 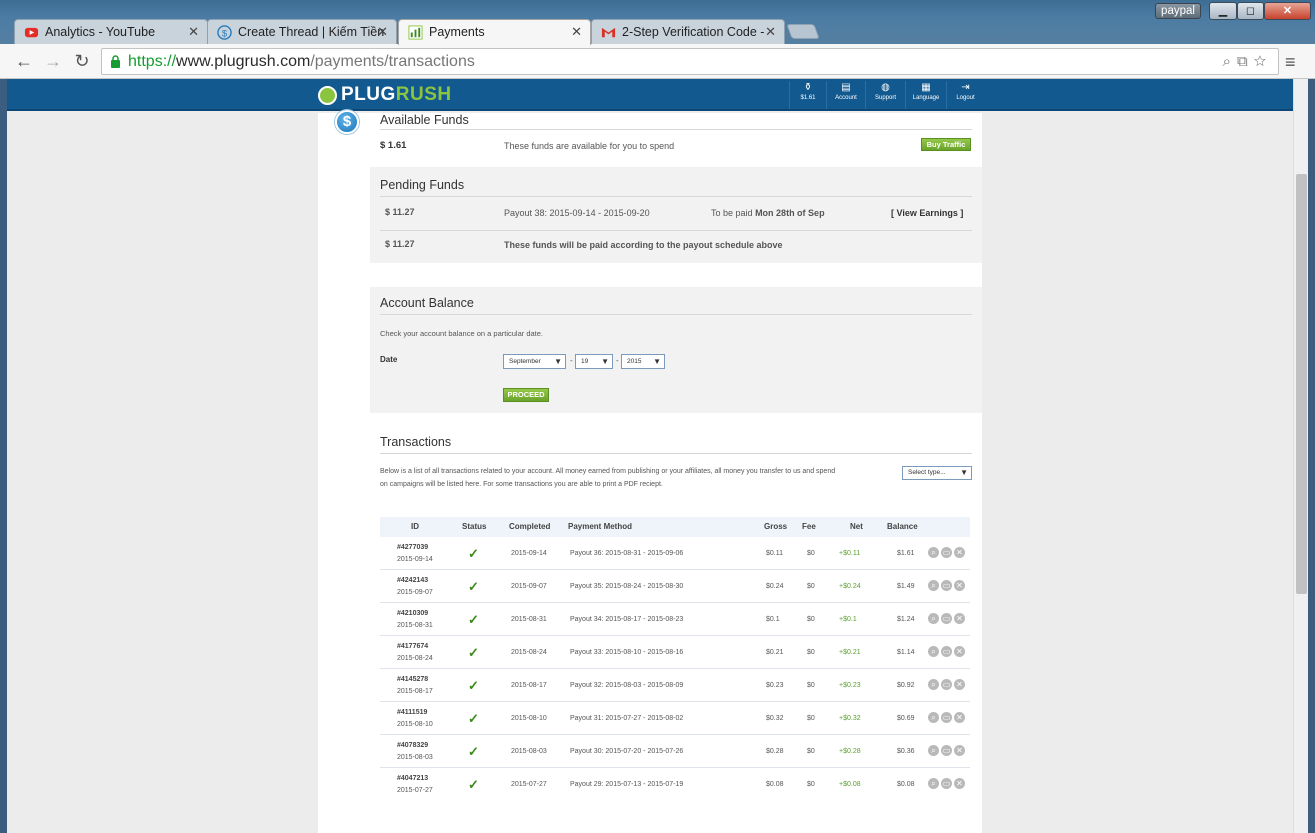 I want to click on row-net: +$0.24, so click(x=850, y=586).